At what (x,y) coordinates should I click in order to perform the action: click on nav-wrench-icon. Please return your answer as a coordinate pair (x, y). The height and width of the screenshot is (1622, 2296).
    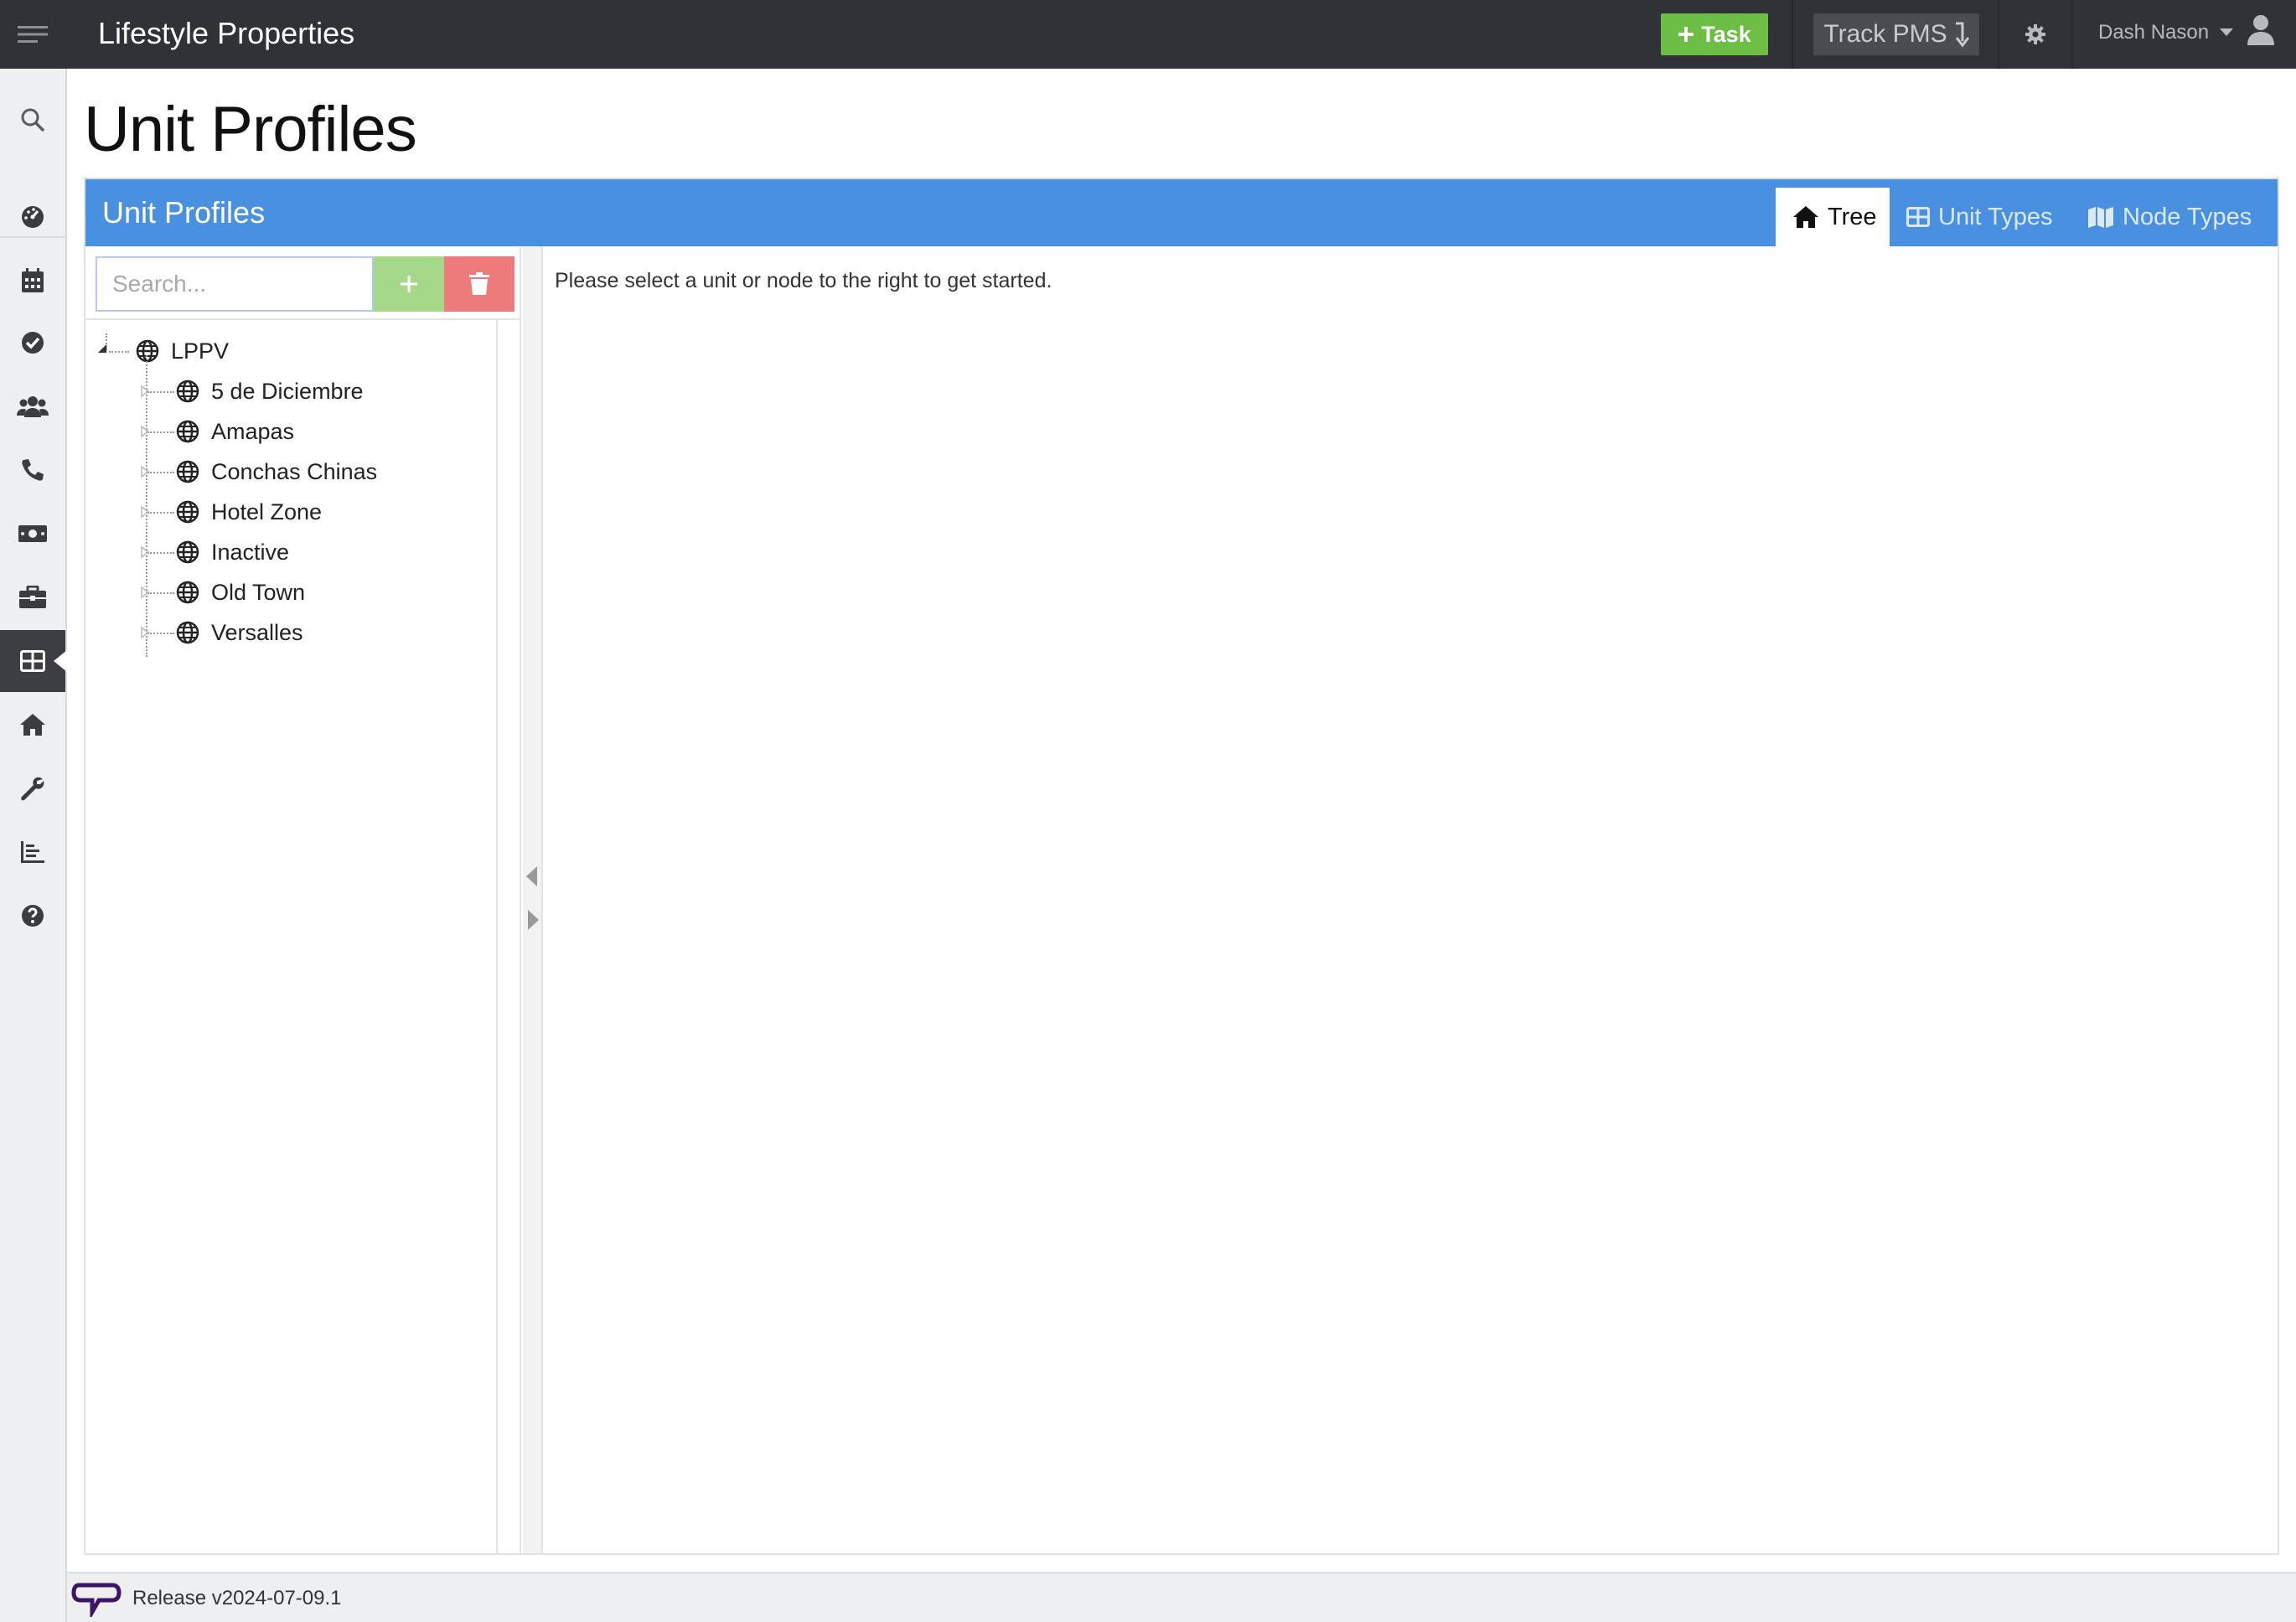
    Looking at the image, I should click on (33, 788).